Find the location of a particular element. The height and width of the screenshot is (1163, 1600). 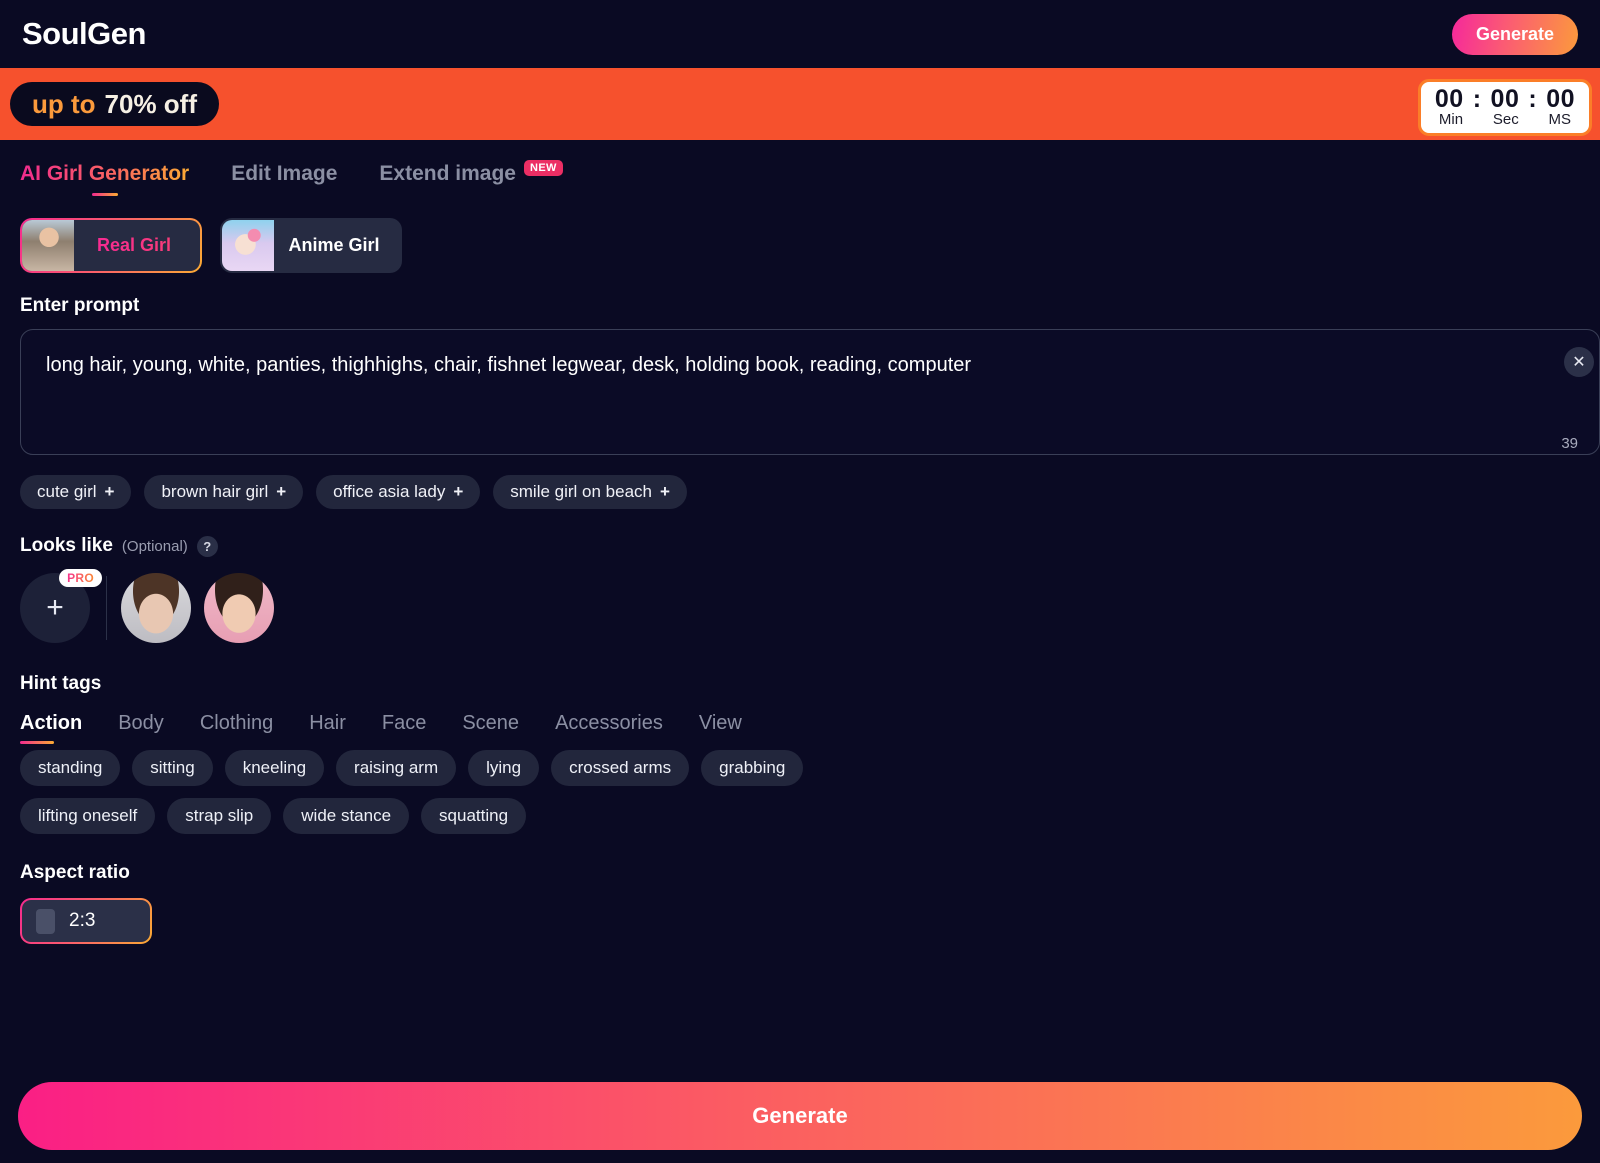

avatar-divider is located at coordinates (106, 608).